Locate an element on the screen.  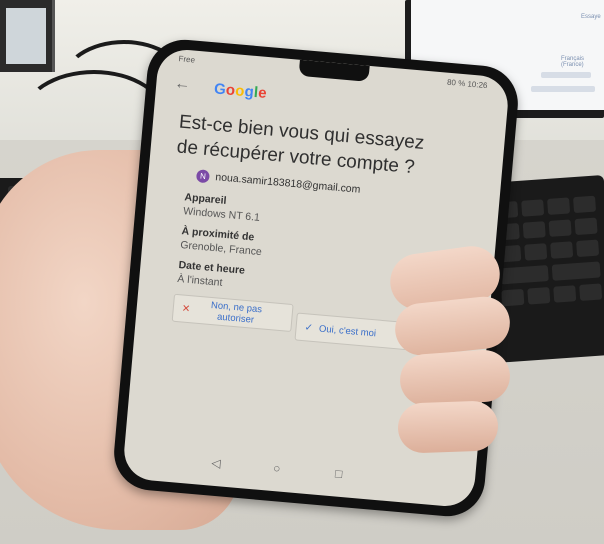
deny-button: ✕ Non, ne pas autoriser is located at coordinates (232, 313).